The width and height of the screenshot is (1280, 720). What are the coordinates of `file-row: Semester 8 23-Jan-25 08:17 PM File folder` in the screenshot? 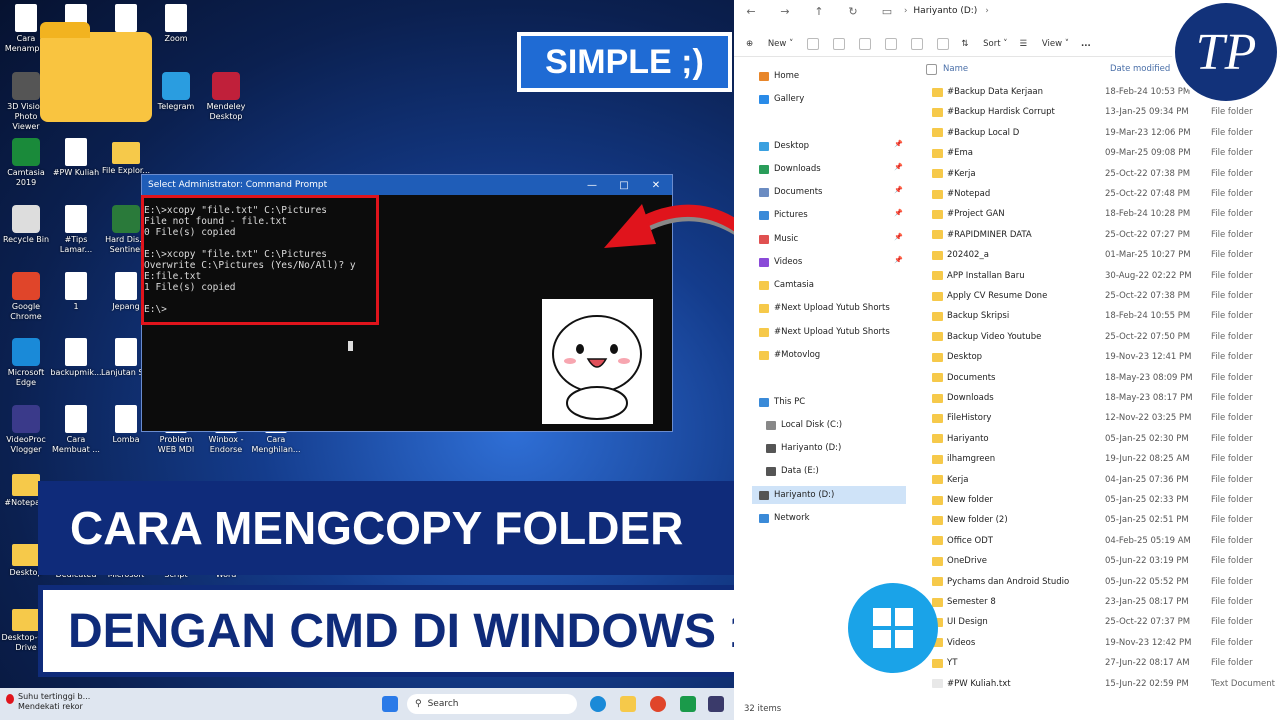 It's located at (1101, 602).